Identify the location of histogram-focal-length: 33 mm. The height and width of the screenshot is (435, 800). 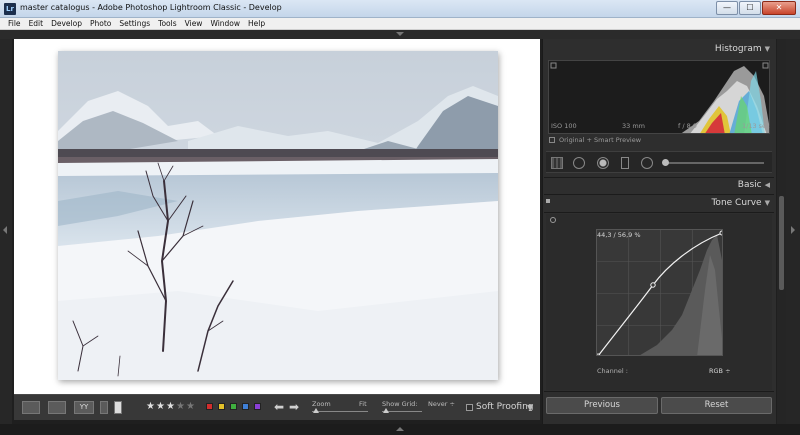
(634, 126).